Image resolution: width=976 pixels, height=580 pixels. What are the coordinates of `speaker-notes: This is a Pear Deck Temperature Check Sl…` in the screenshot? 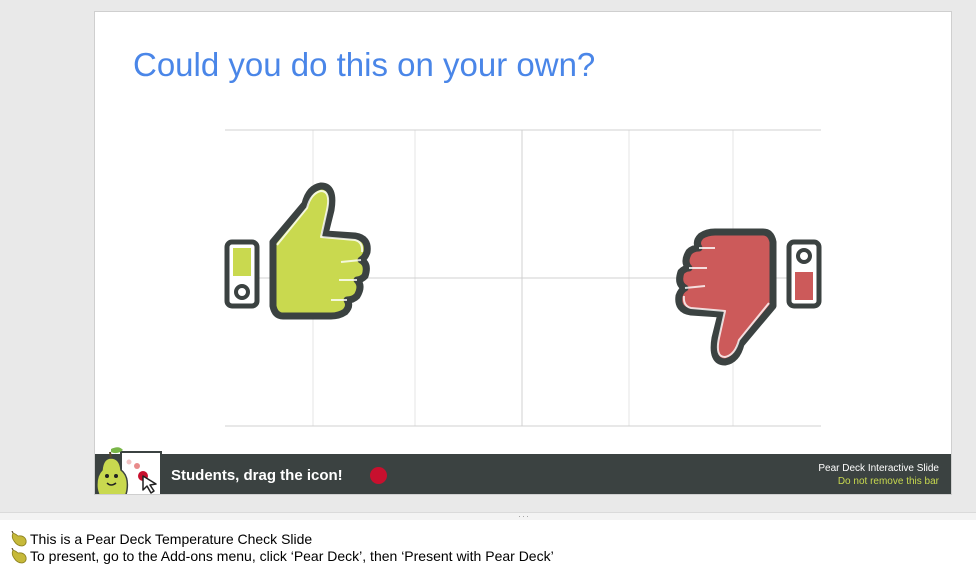 It's located at (488, 550).